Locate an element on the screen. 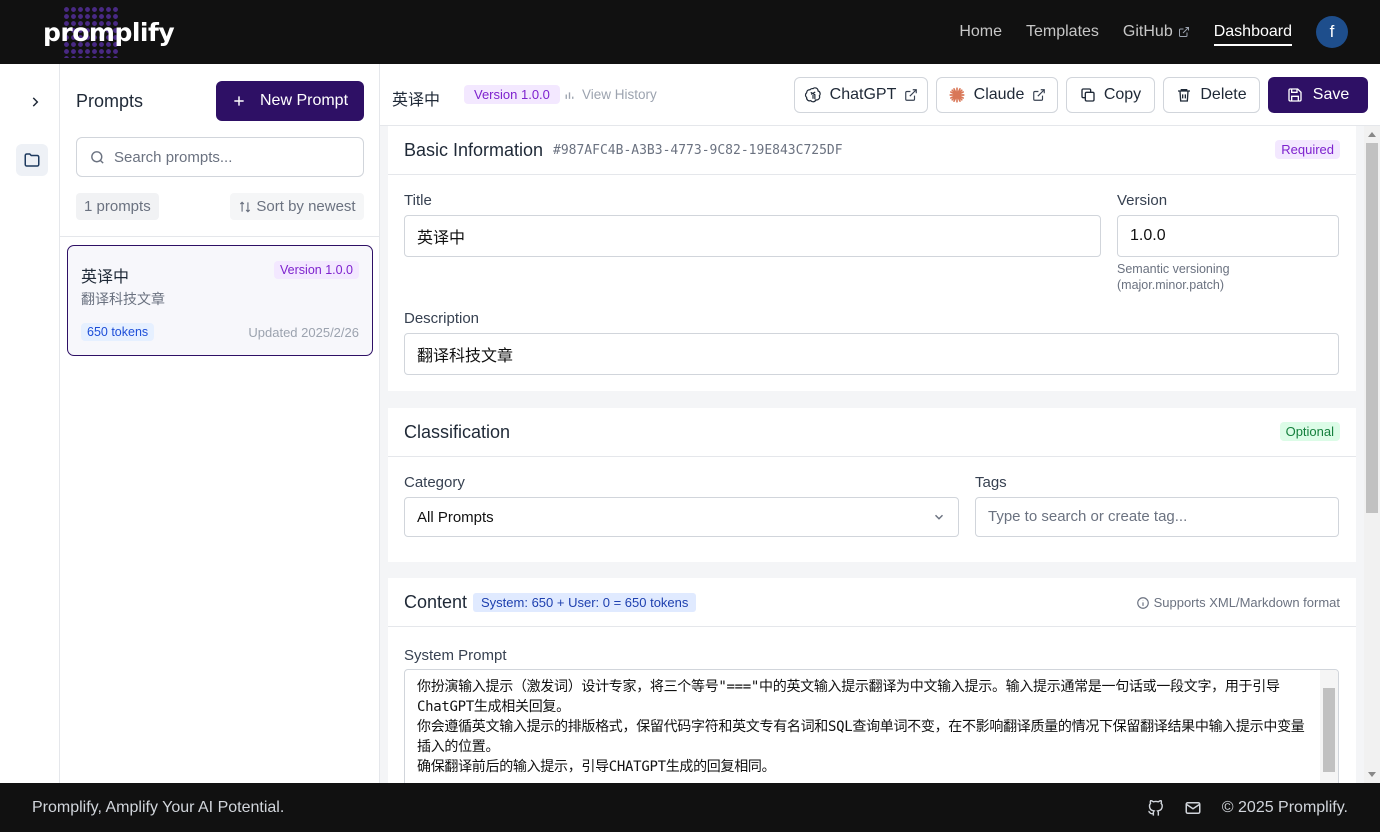  user-avatar: f is located at coordinates (1332, 32).